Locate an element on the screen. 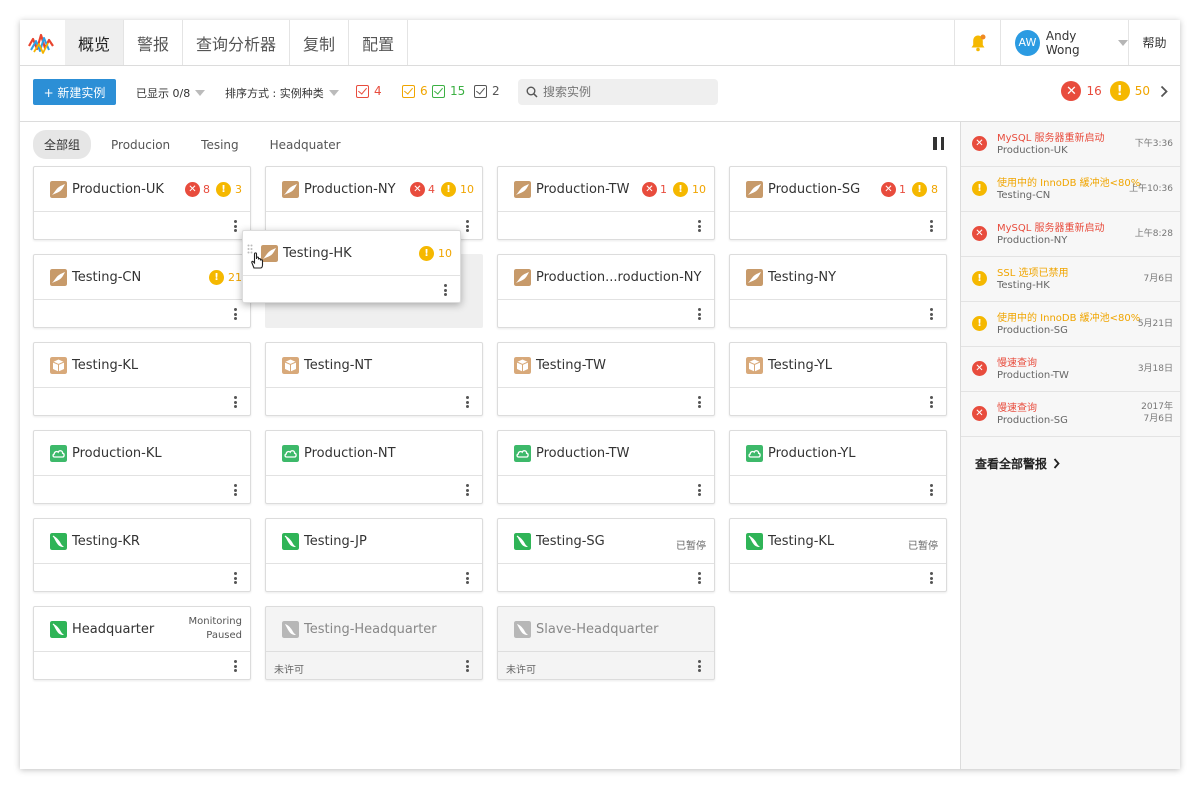 Image resolution: width=1200 pixels, height=790 pixels. instance-card: Production-YL is located at coordinates (838, 467).